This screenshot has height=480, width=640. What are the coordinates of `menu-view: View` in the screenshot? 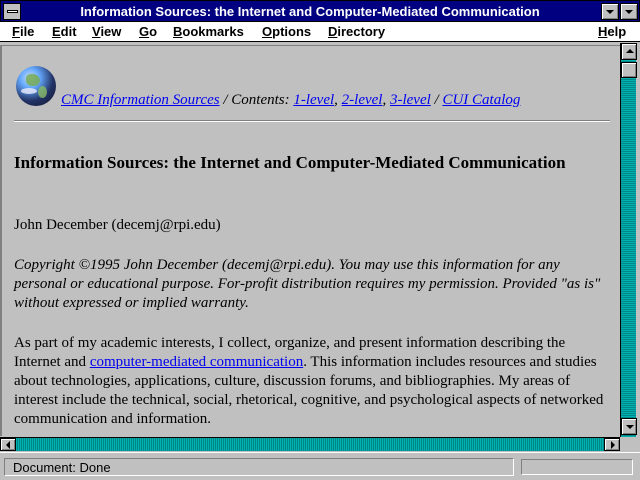 It's located at (106, 31).